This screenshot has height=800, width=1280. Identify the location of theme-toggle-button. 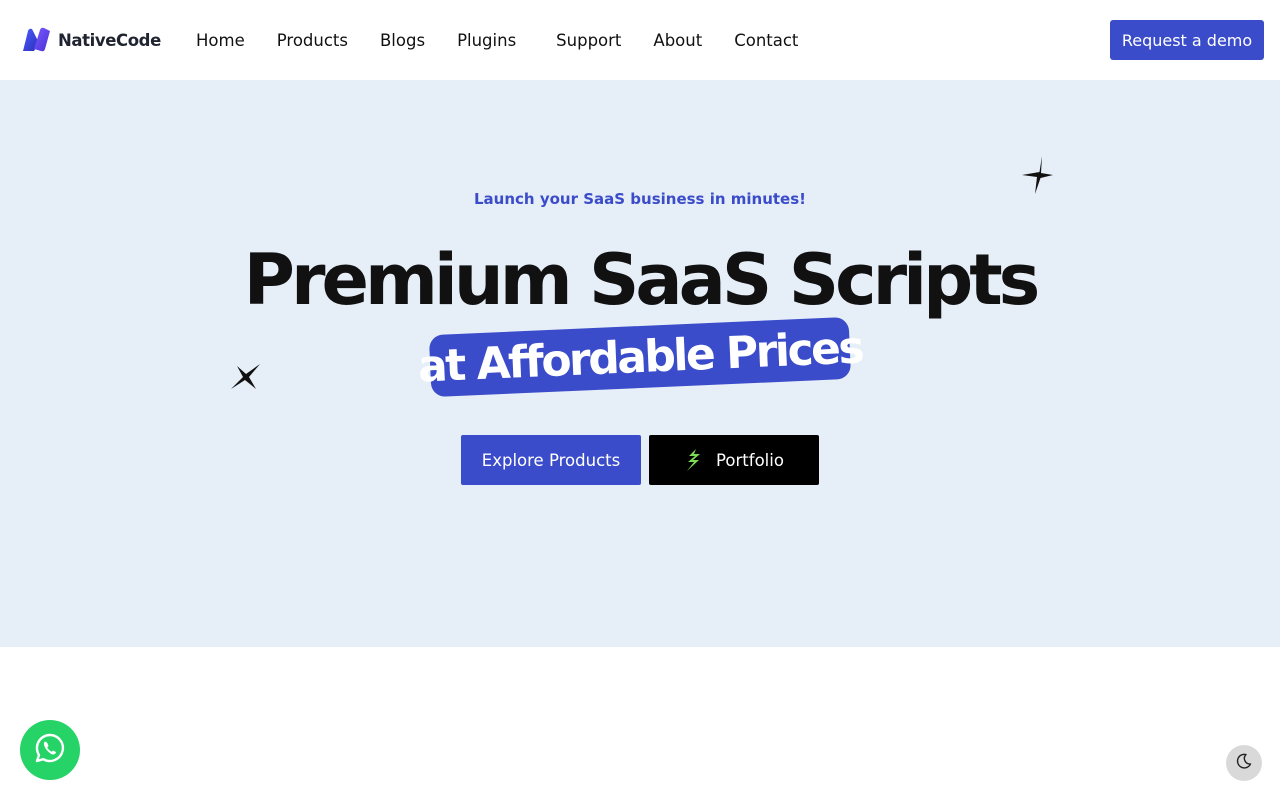
(1244, 763).